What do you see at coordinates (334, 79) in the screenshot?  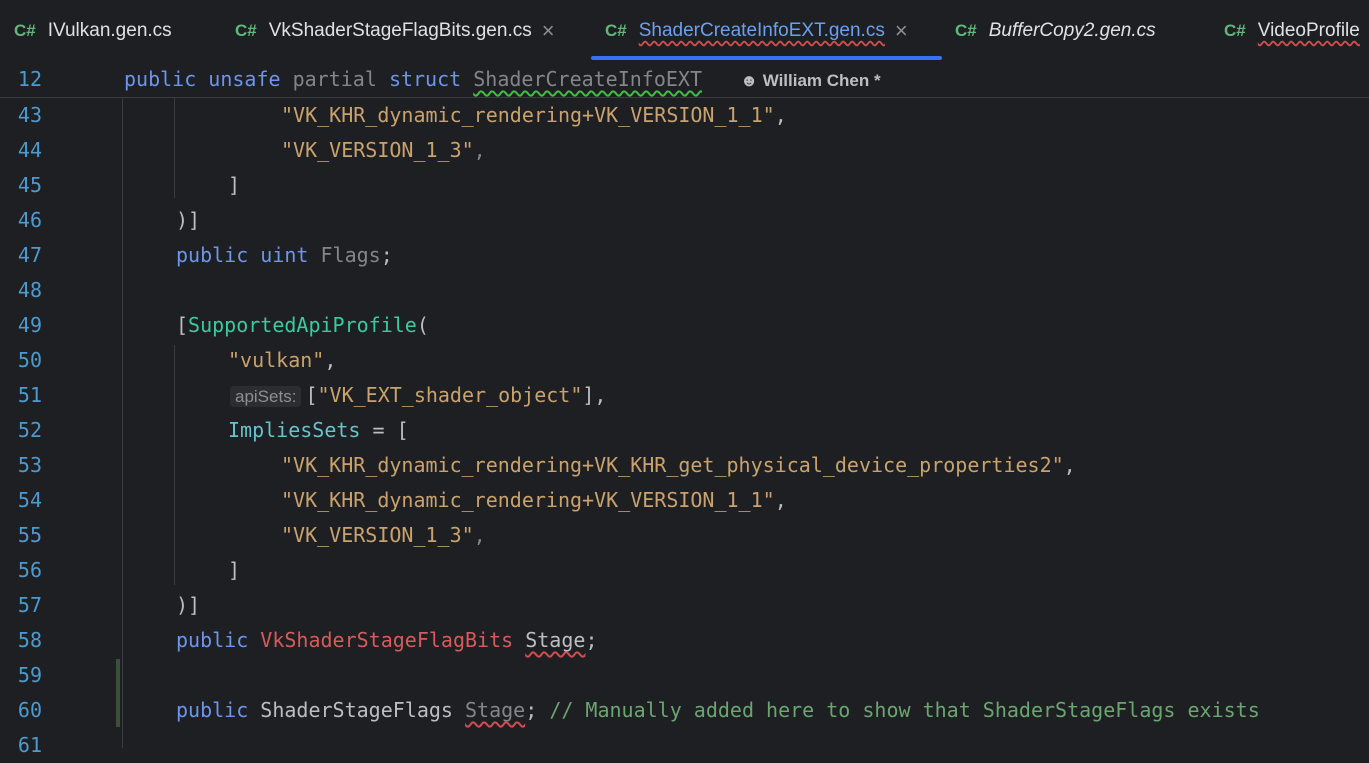 I see `keyword: partial` at bounding box center [334, 79].